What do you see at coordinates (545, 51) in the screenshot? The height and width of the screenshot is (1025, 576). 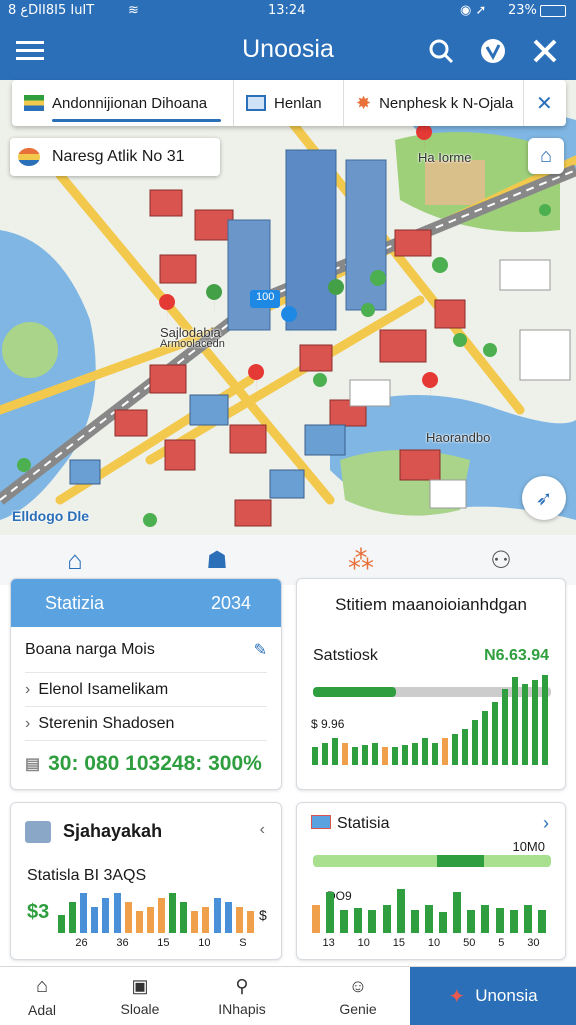 I see `tools-icon` at bounding box center [545, 51].